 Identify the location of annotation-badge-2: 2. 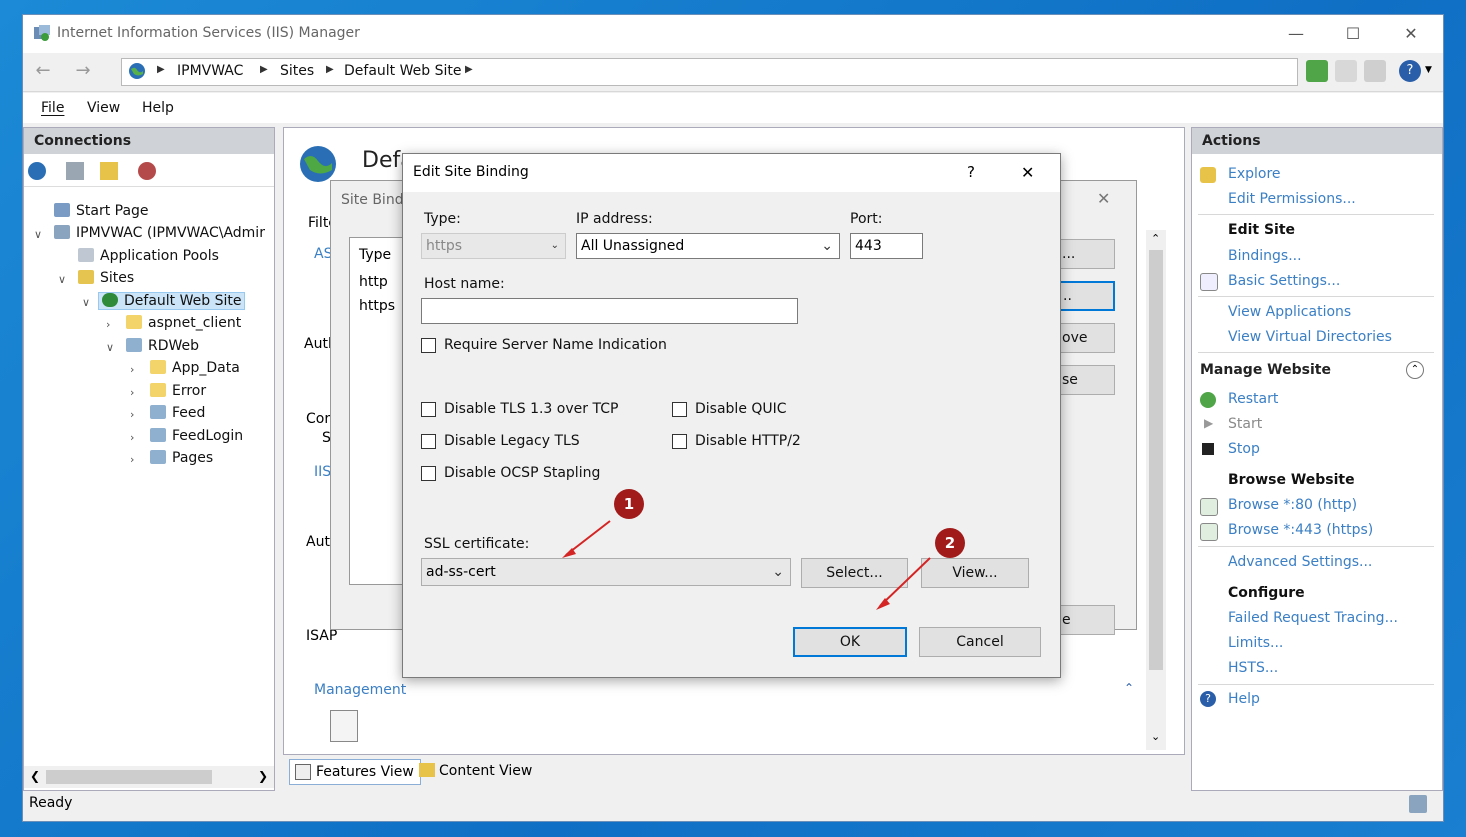
(950, 543).